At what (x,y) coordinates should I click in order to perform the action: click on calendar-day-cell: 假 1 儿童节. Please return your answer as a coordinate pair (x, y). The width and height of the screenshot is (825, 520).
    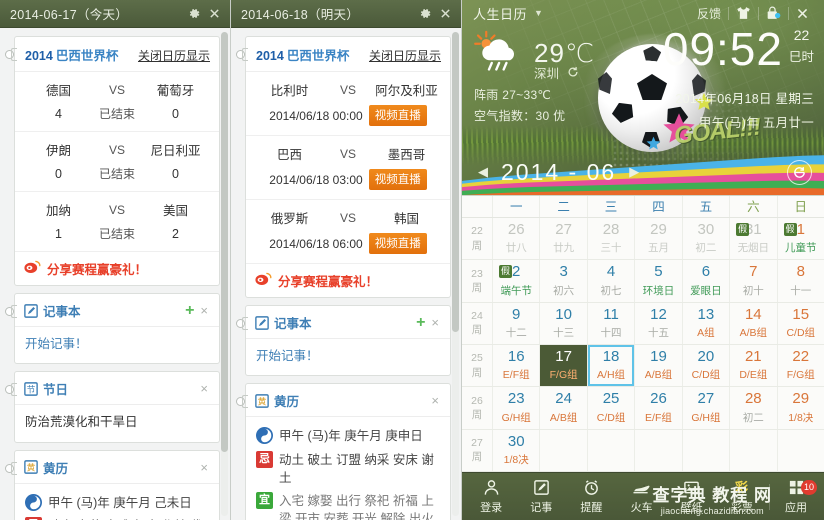
    Looking at the image, I should click on (800, 239).